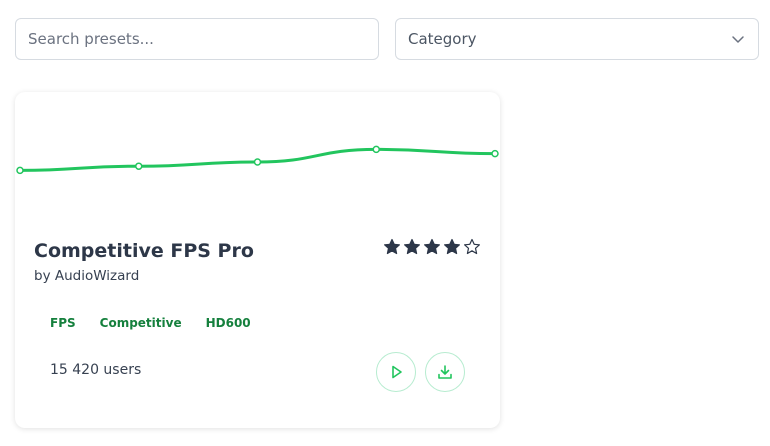  I want to click on play-button, so click(396, 372).